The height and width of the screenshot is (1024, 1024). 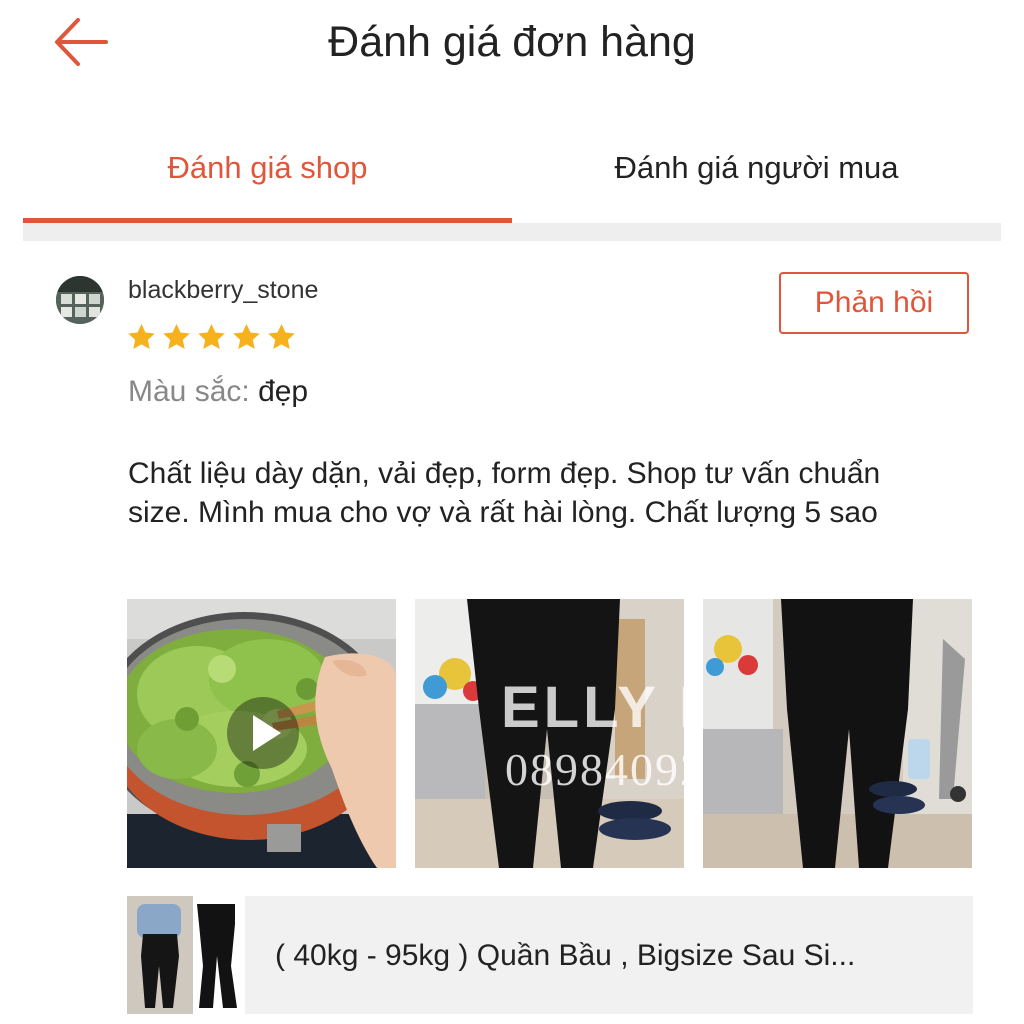 I want to click on page-title: Đánh giá đơn hàng, so click(x=512, y=42).